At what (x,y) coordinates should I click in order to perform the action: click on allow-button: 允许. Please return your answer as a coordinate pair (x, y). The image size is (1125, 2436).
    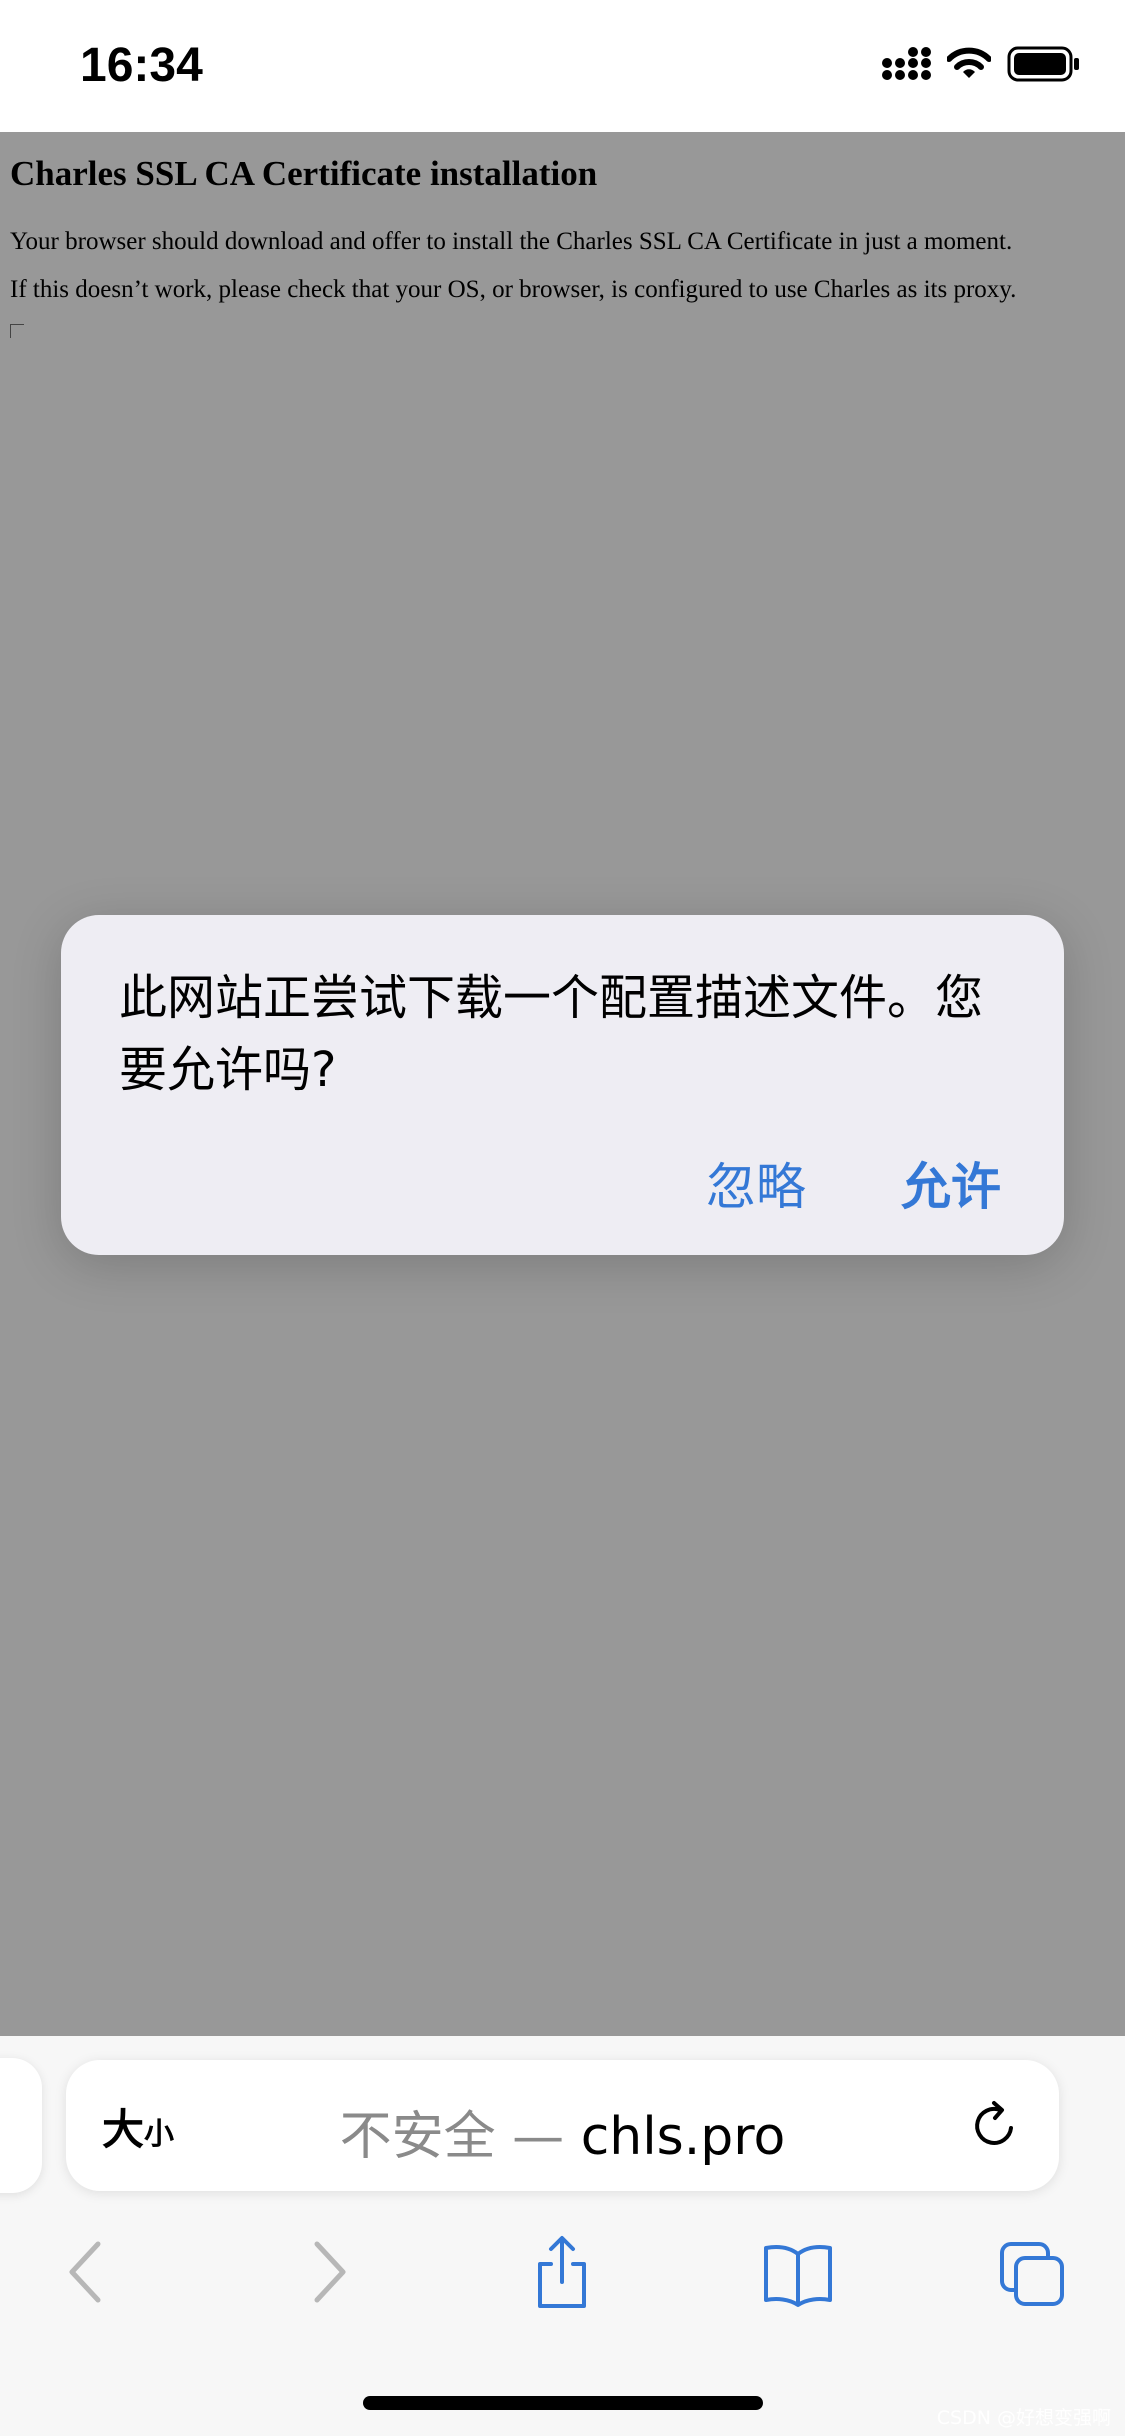
    Looking at the image, I should click on (951, 1183).